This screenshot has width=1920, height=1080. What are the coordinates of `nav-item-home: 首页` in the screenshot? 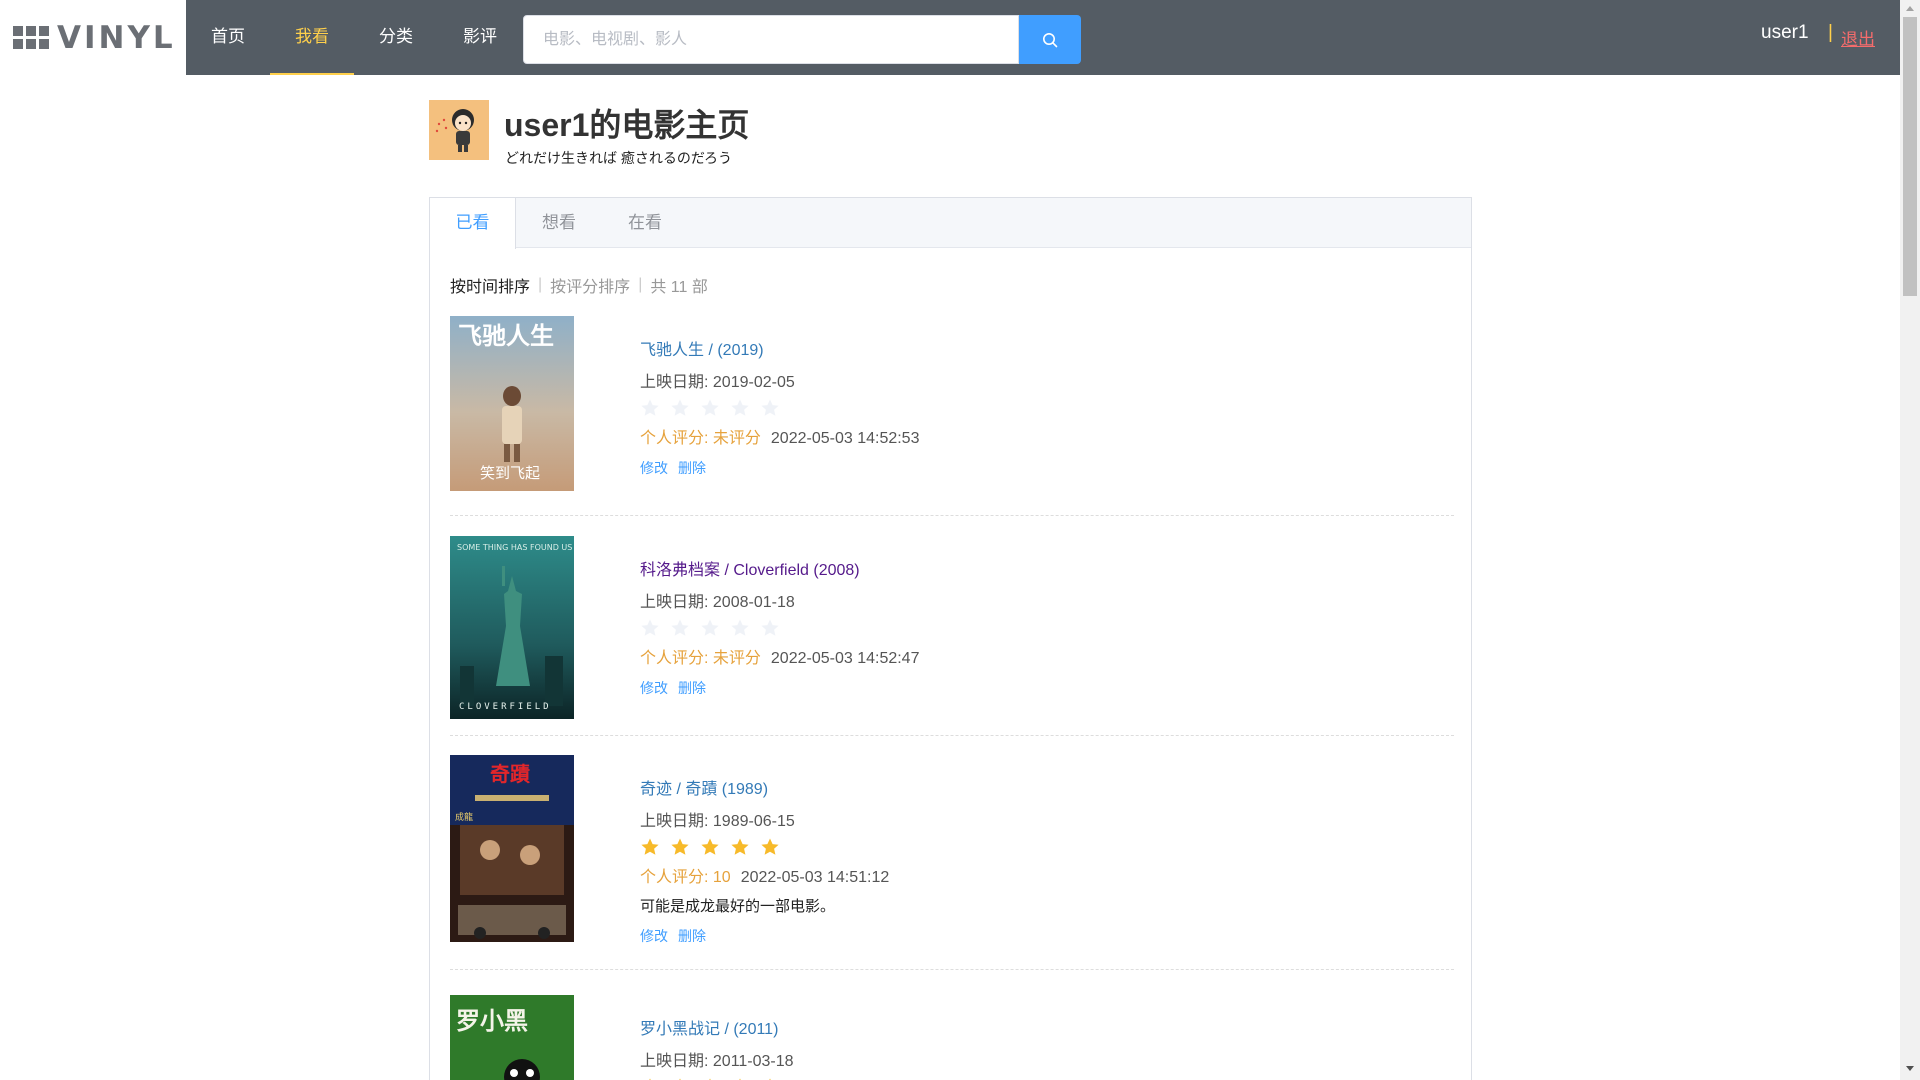 It's located at (228, 37).